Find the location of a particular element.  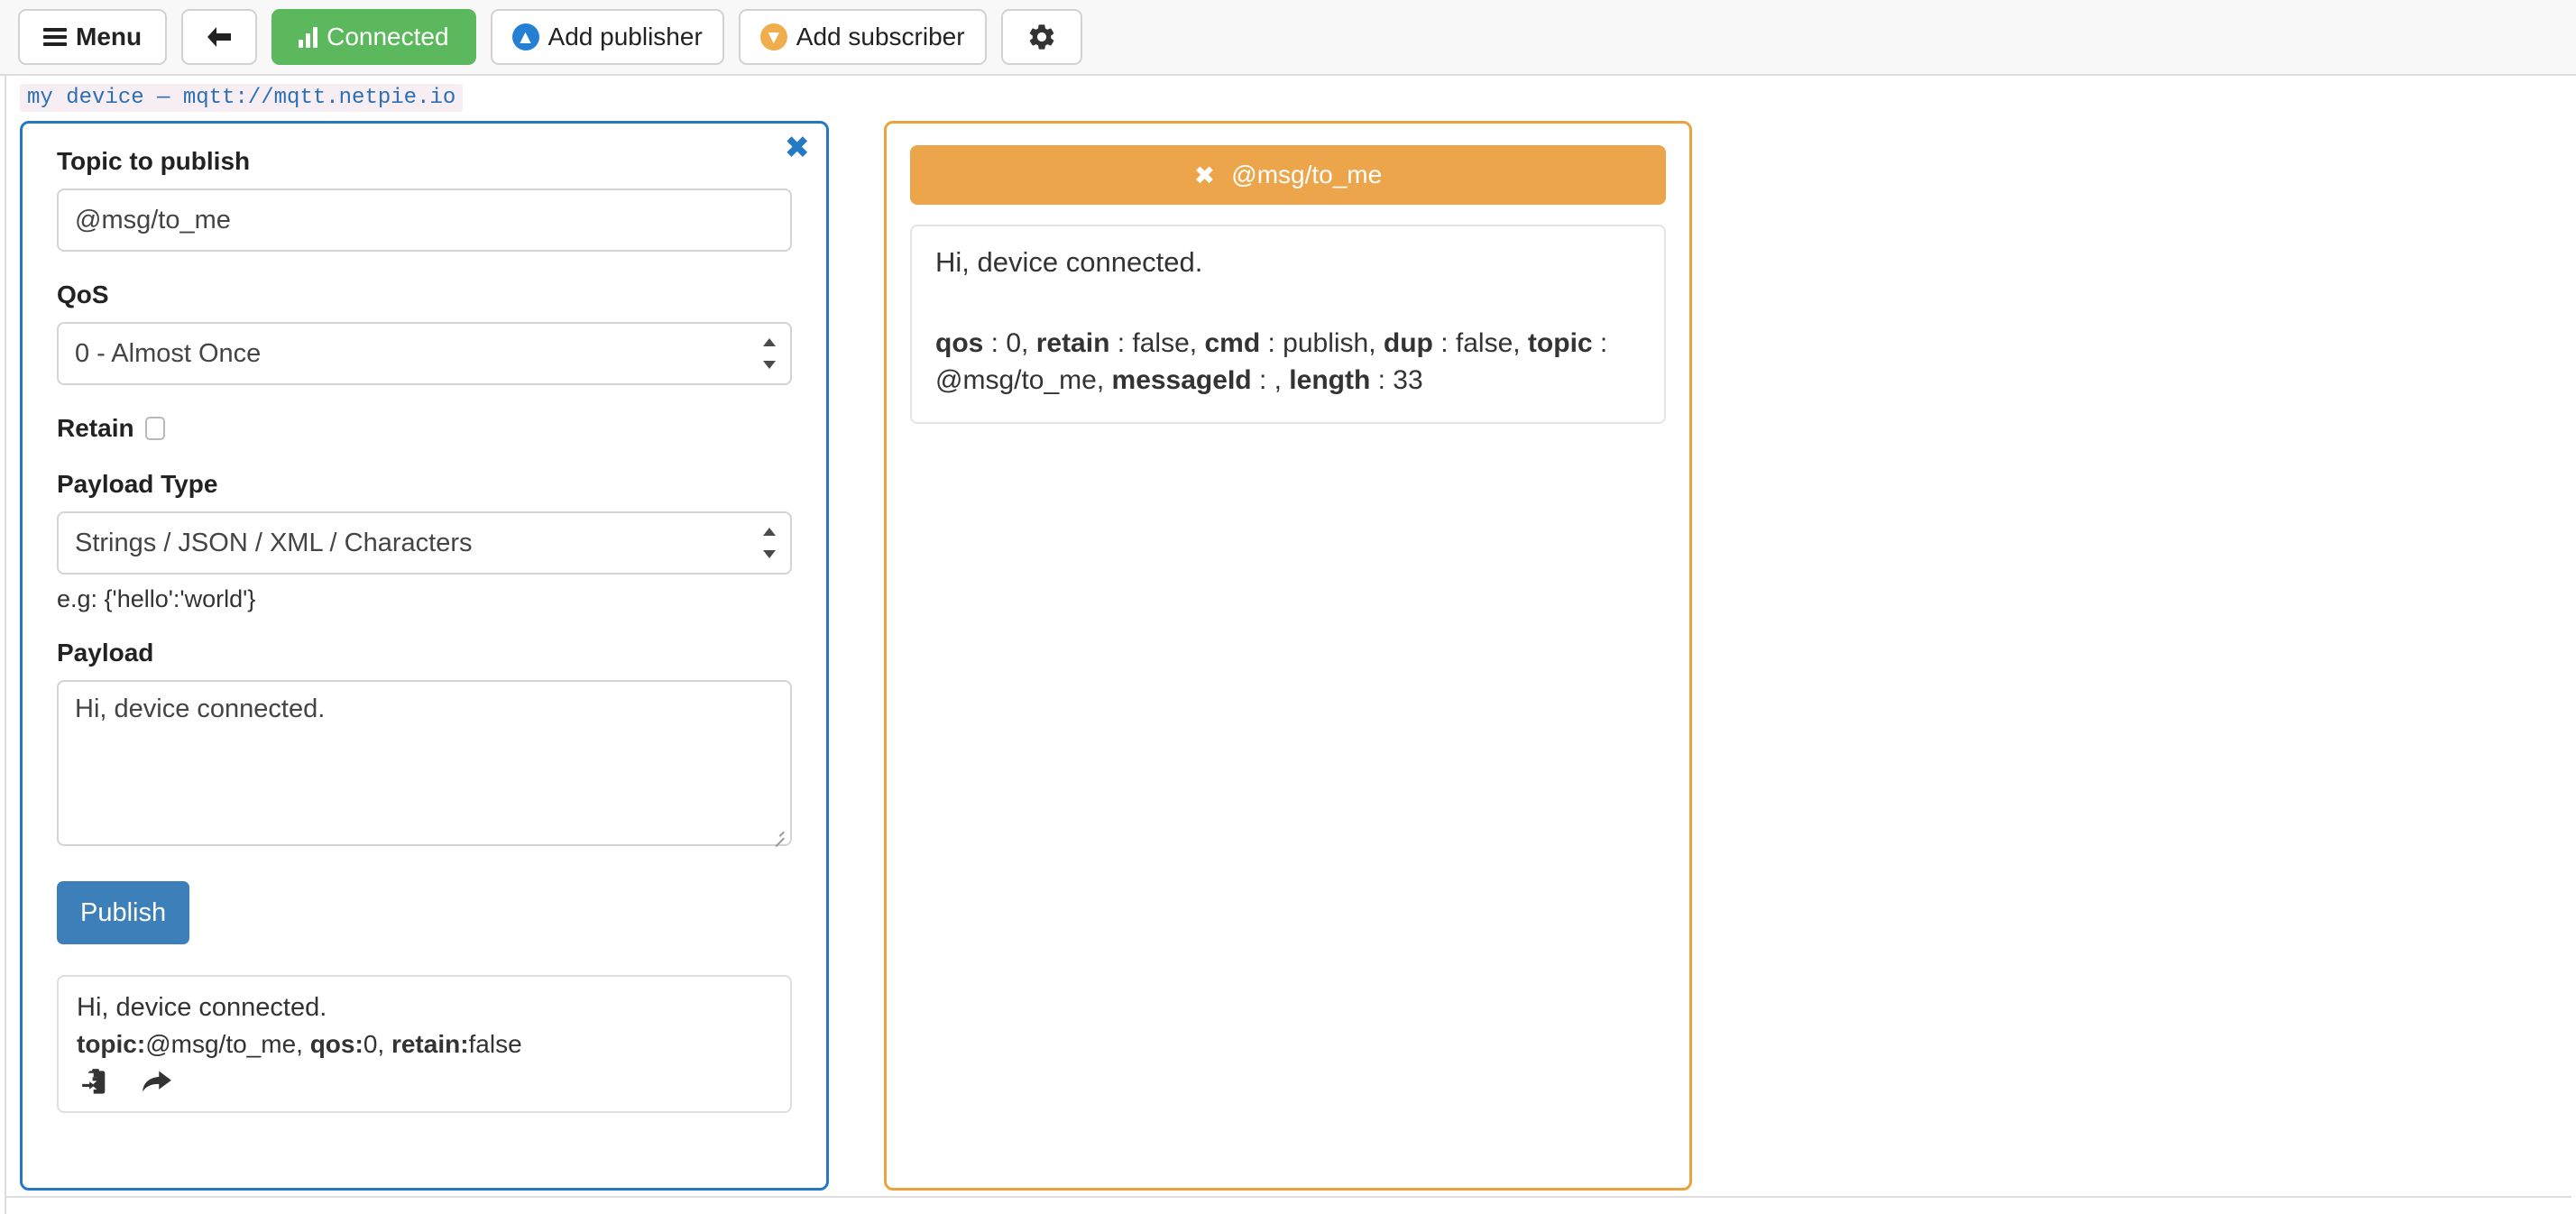

share-forward-icon is located at coordinates (157, 1082).